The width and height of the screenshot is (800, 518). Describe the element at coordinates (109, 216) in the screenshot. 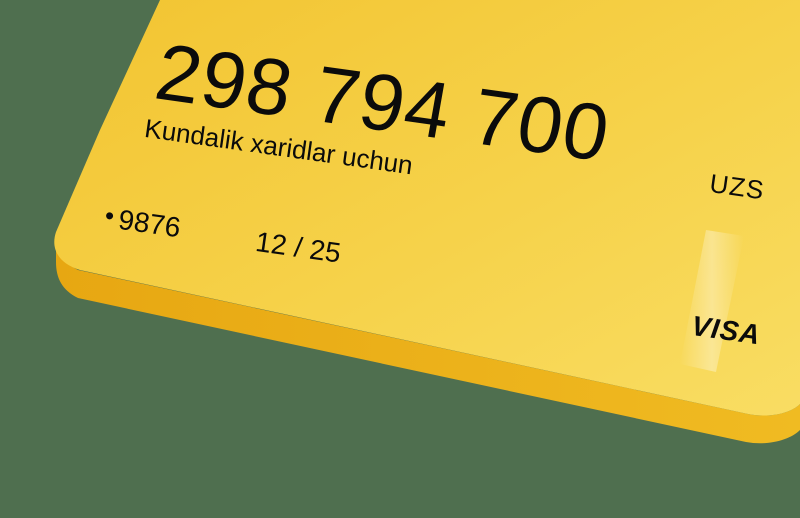

I see `mask-dot-icon` at that location.